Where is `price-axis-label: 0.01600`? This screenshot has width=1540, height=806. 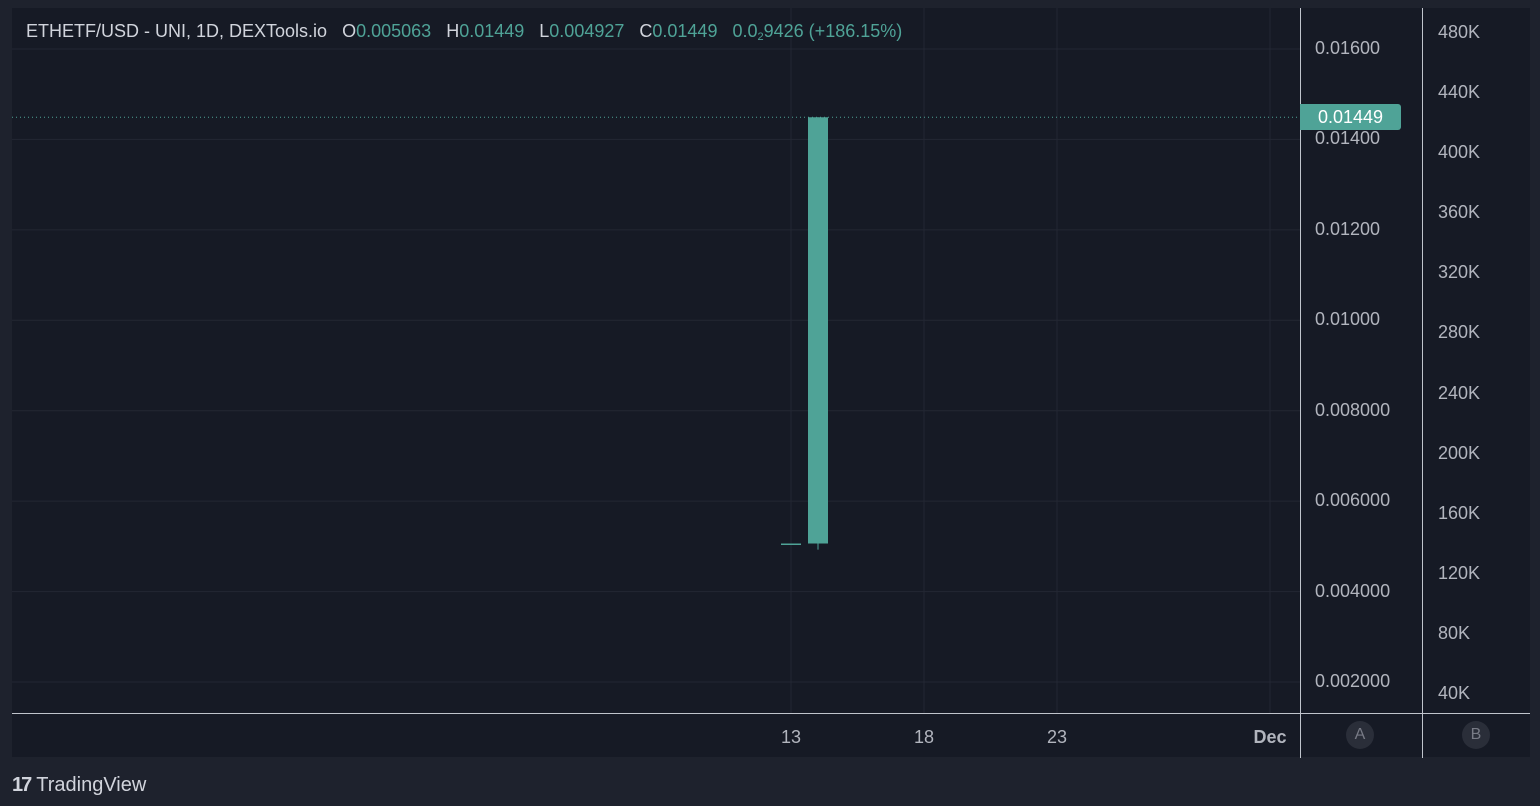
price-axis-label: 0.01600 is located at coordinates (1348, 48).